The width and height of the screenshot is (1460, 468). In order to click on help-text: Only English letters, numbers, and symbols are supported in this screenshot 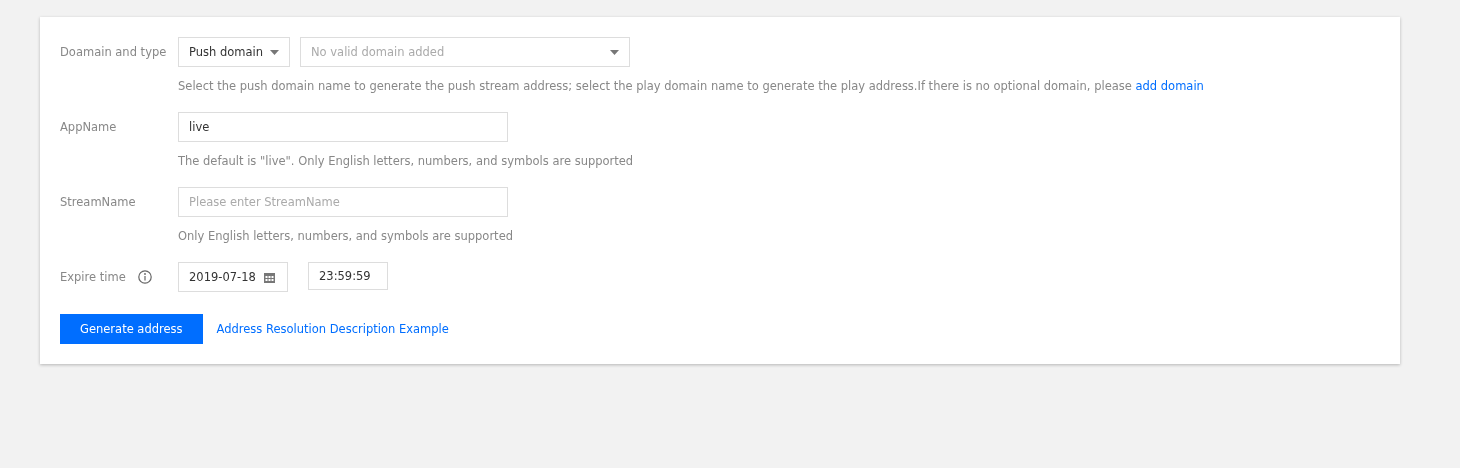, I will do `click(345, 236)`.